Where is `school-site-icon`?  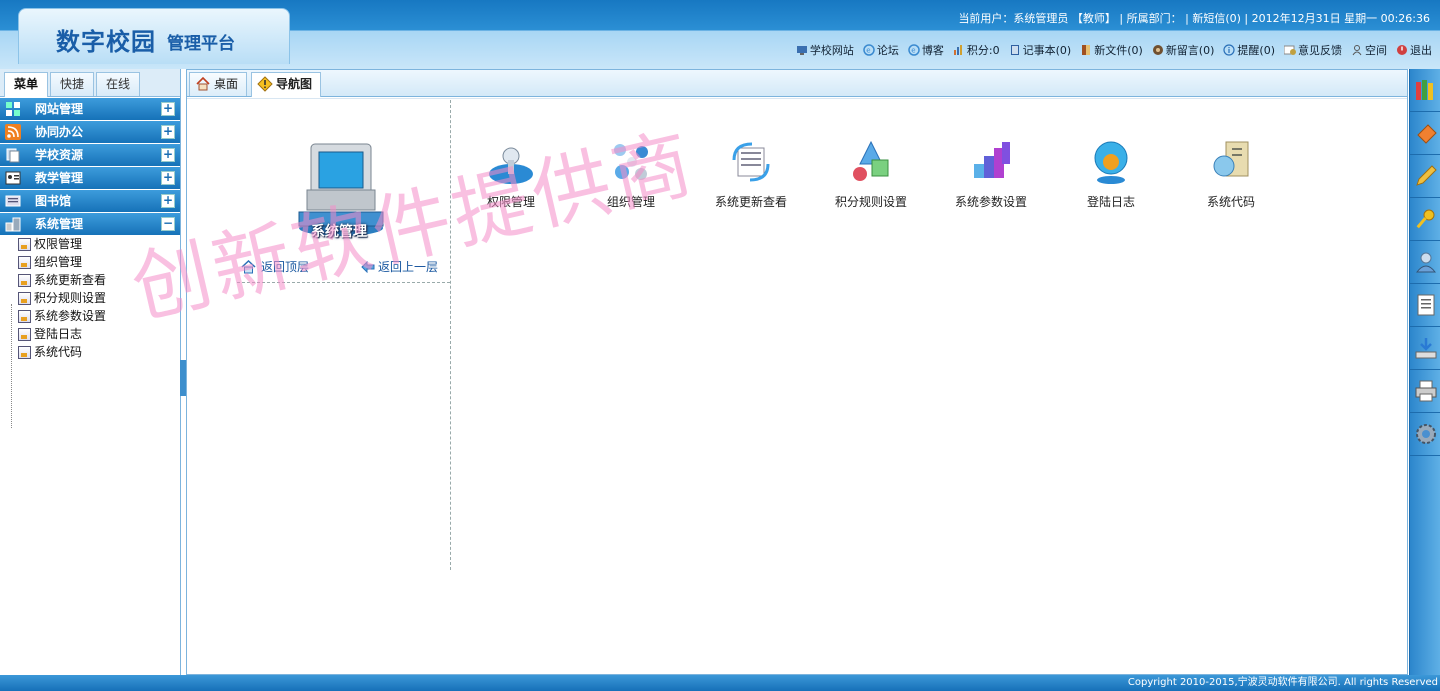 school-site-icon is located at coordinates (801, 50).